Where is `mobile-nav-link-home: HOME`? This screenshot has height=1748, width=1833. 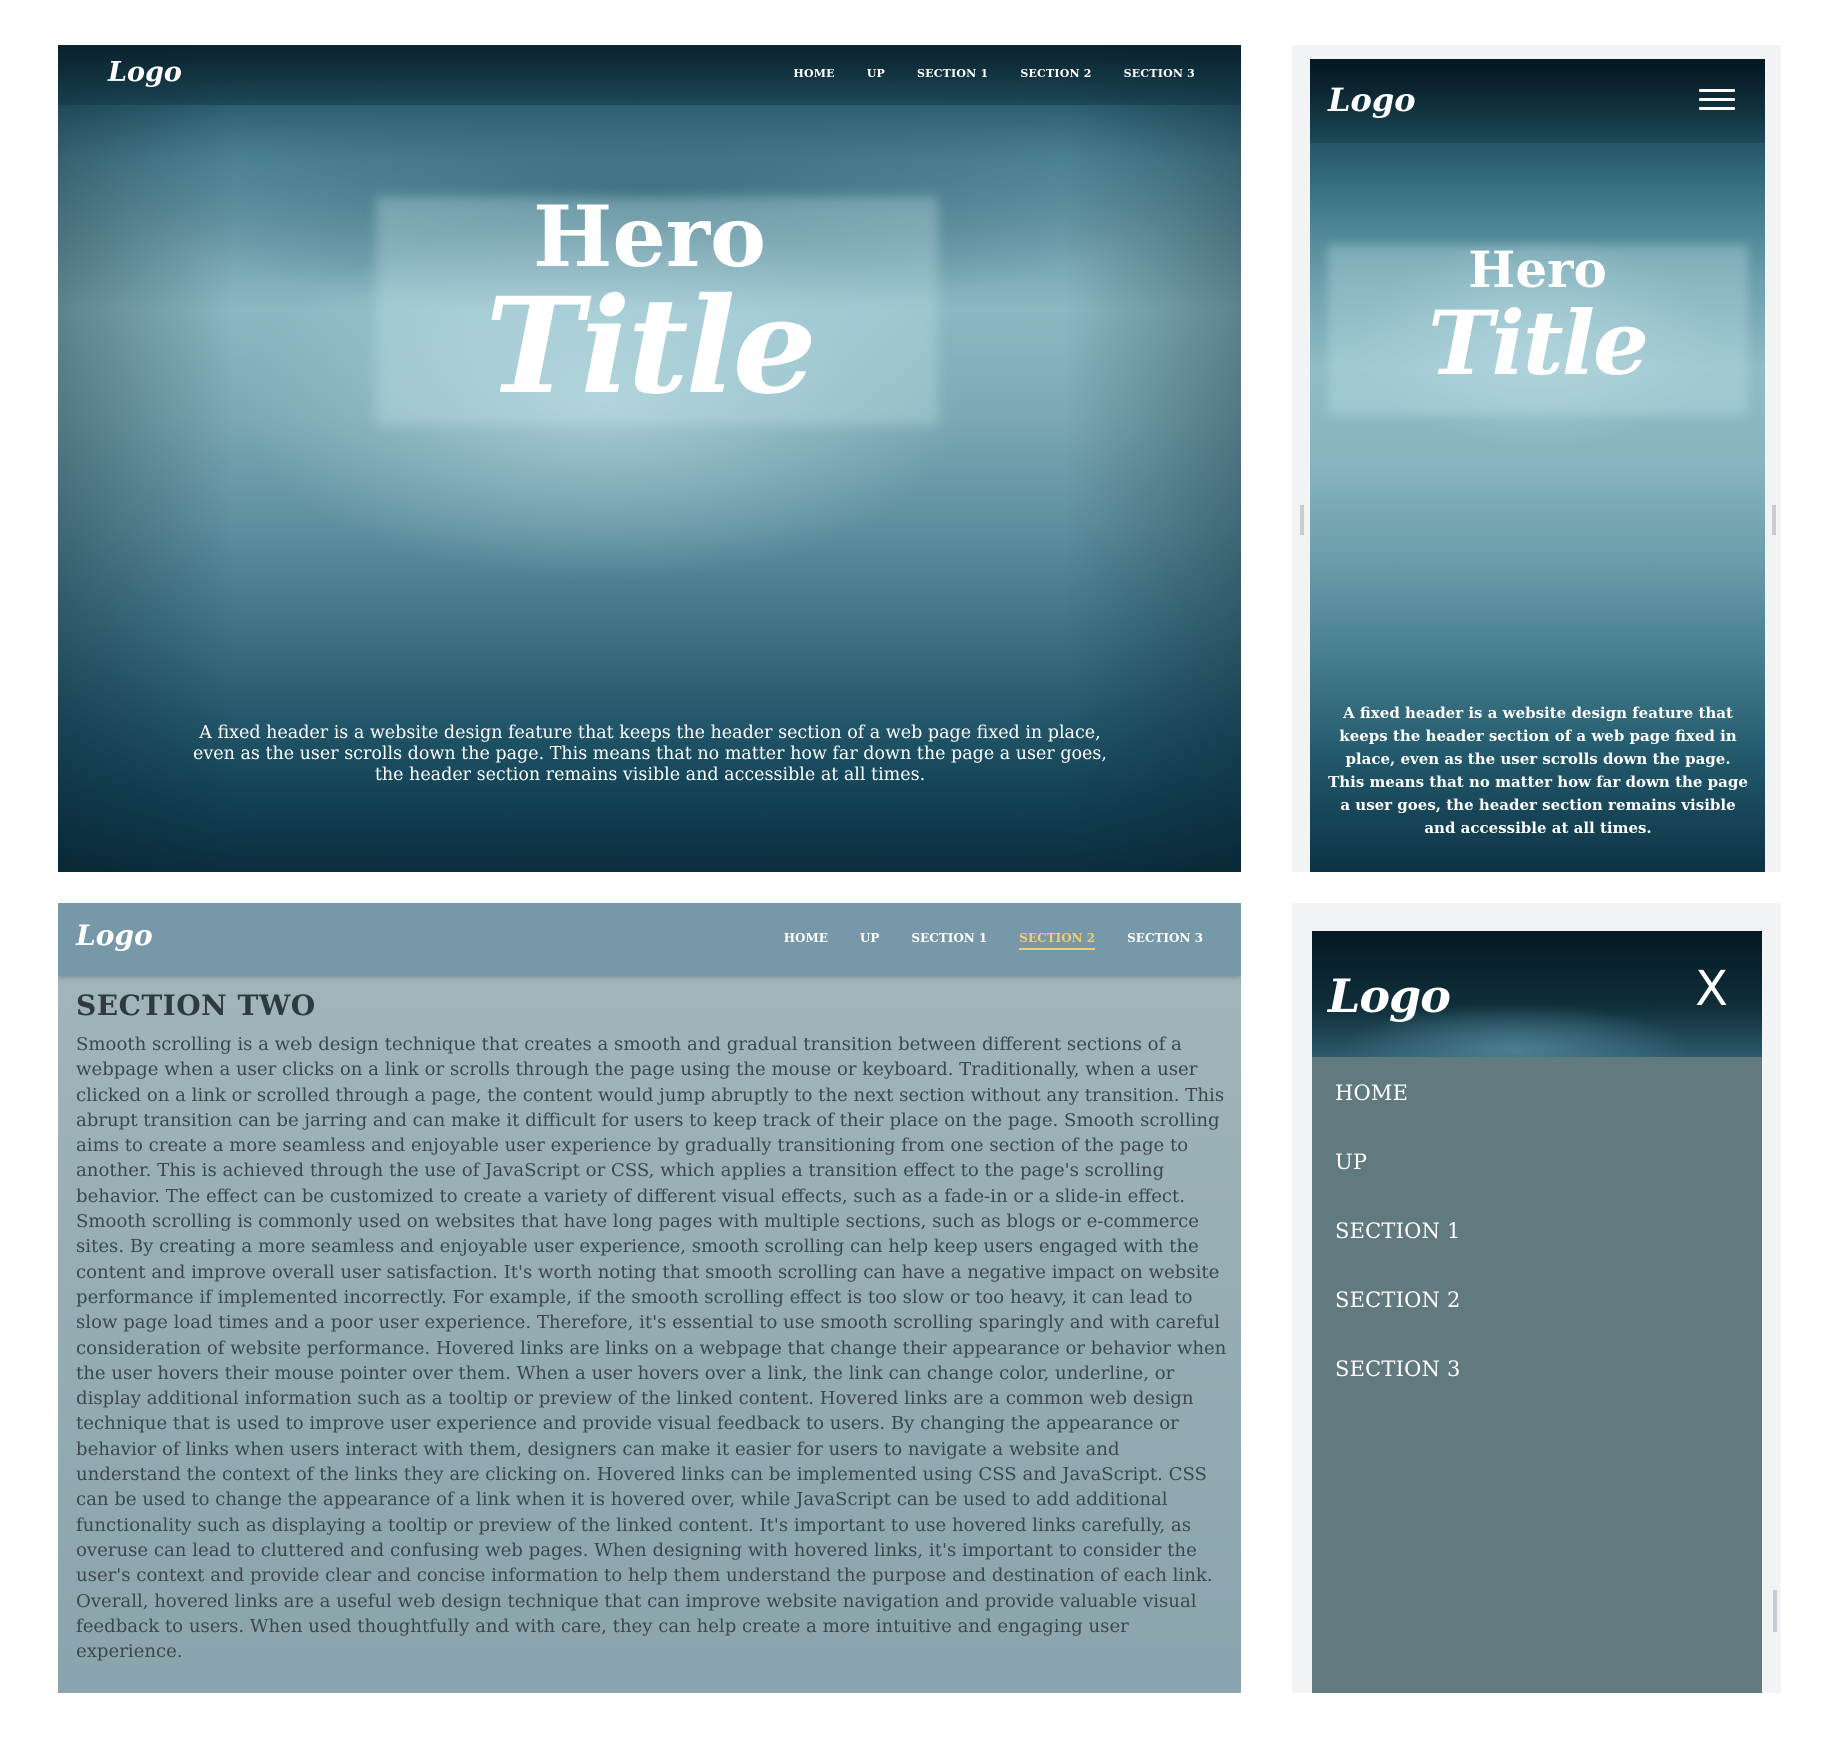
mobile-nav-link-home: HOME is located at coordinates (1398, 1115).